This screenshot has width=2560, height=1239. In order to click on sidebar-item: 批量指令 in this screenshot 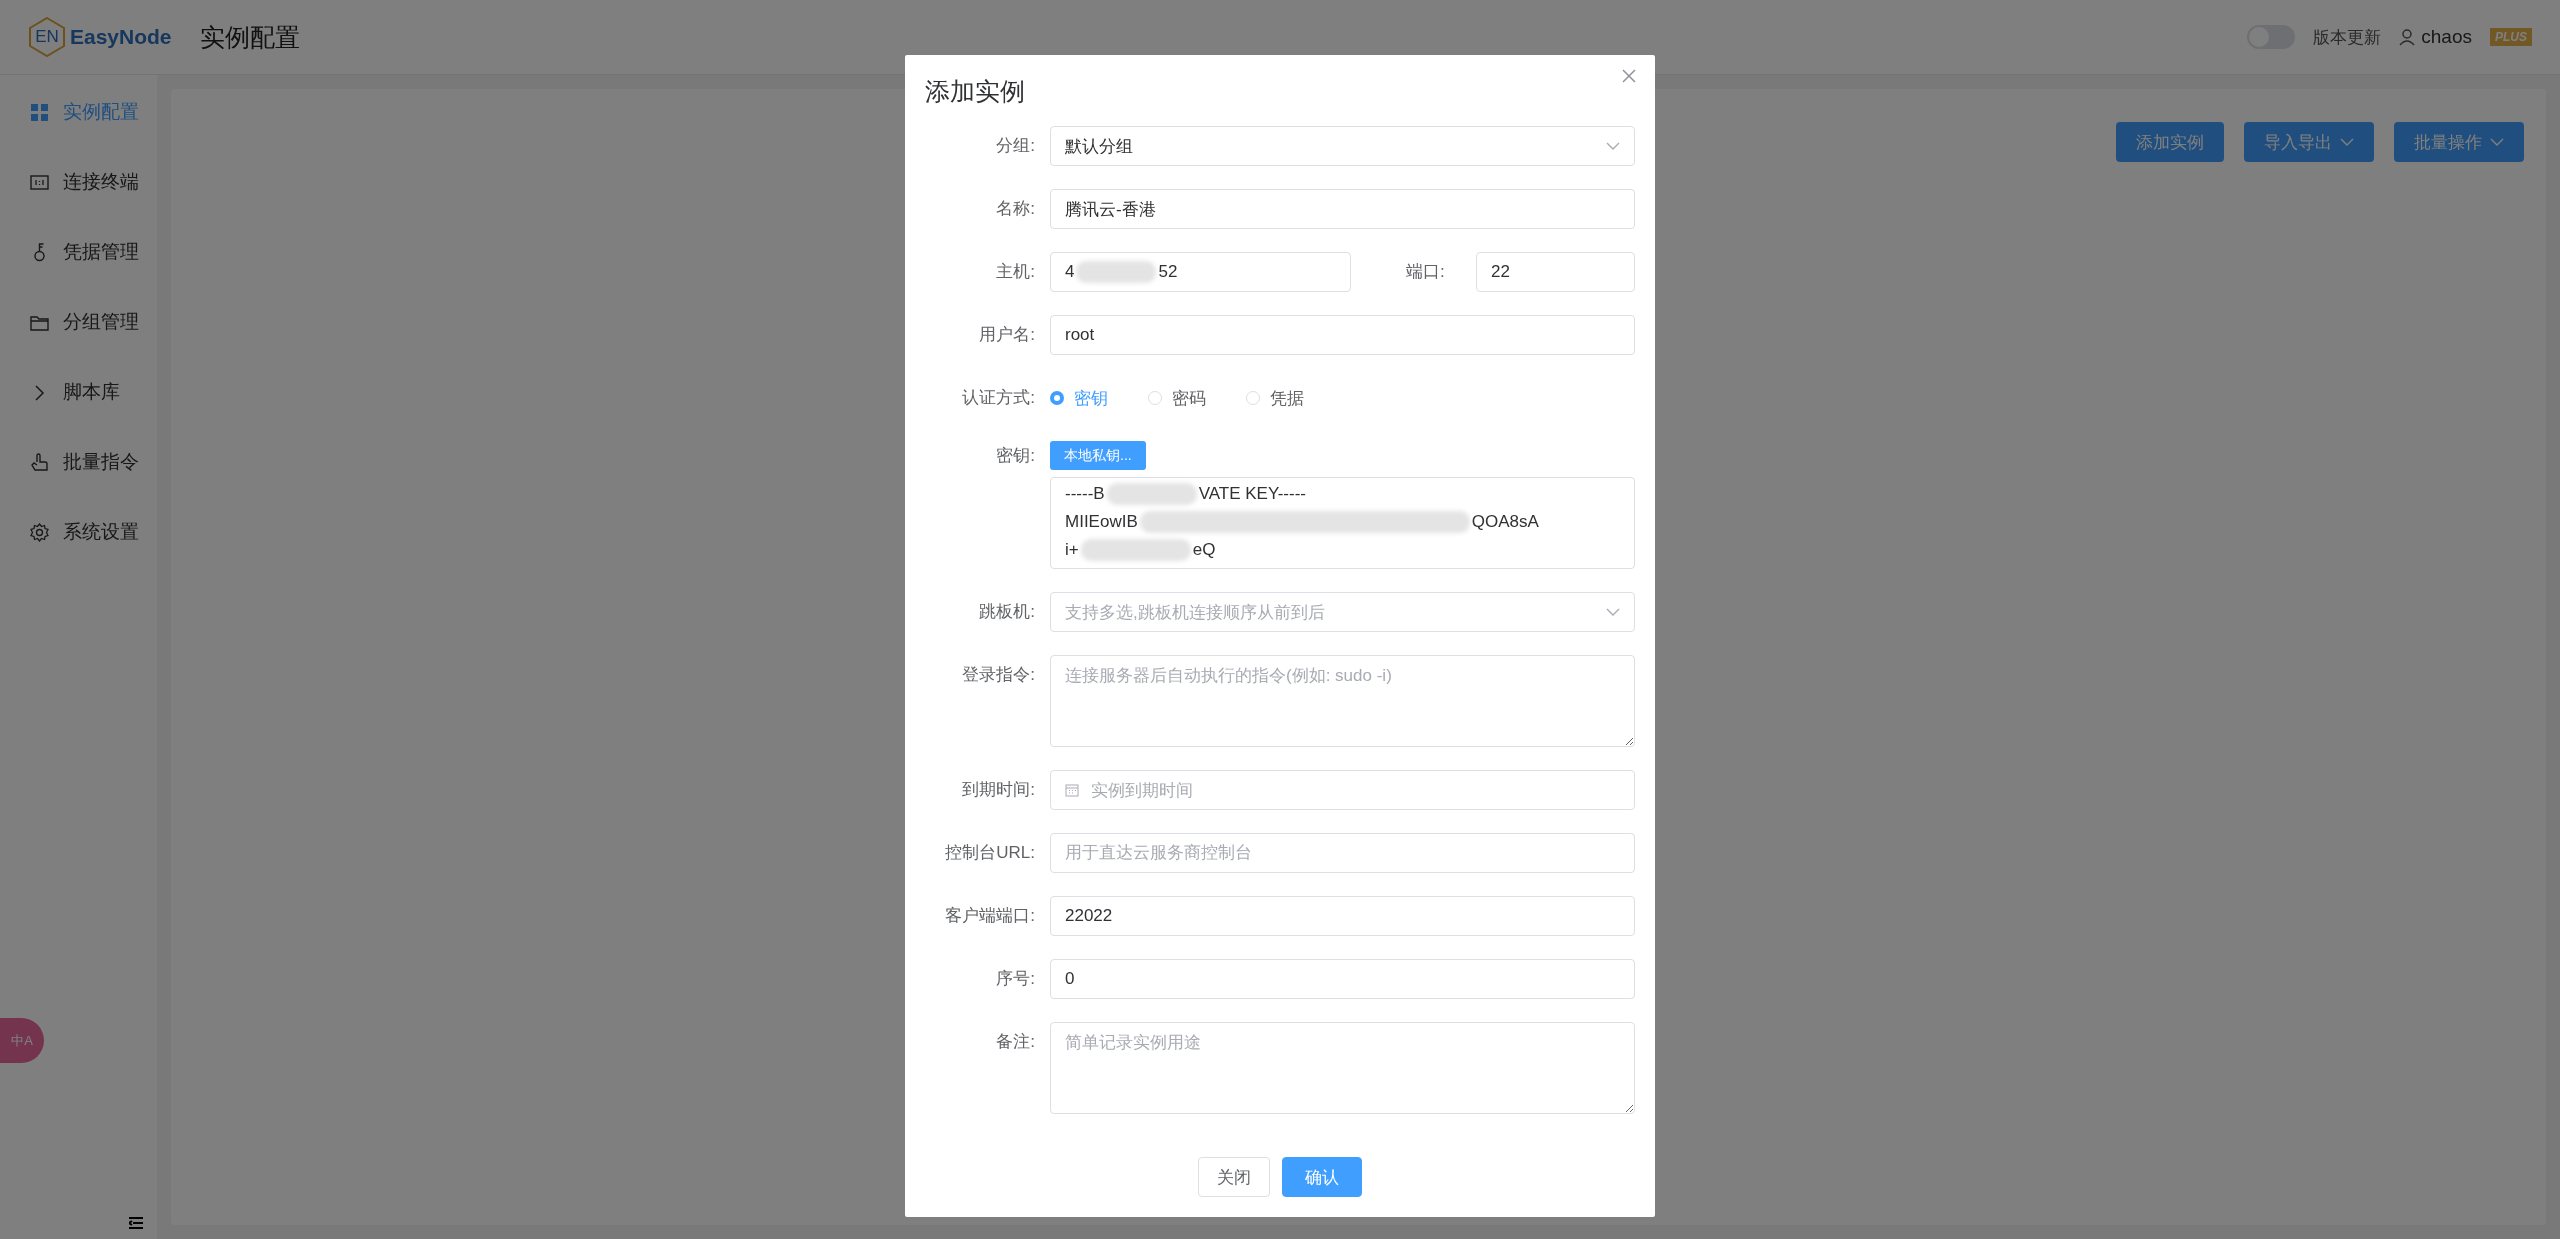, I will do `click(78, 462)`.